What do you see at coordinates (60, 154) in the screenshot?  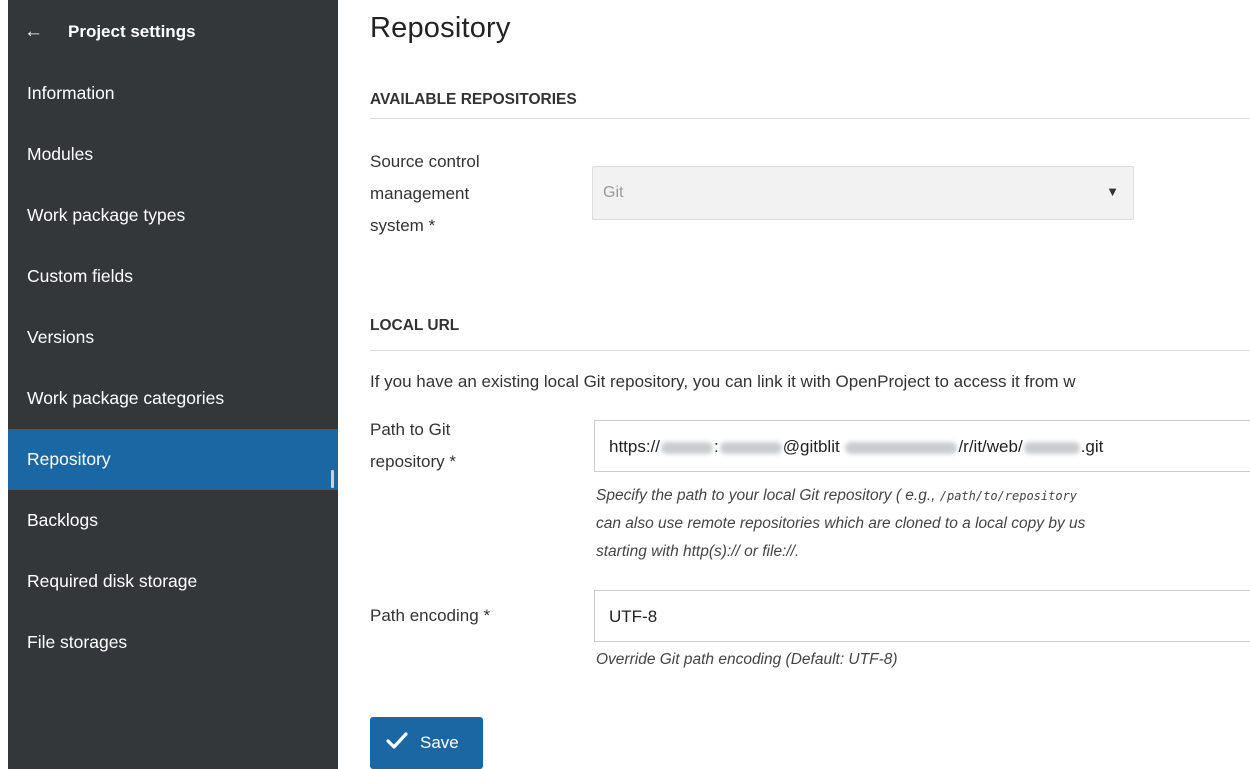 I see `sidebar-item-label: Modules` at bounding box center [60, 154].